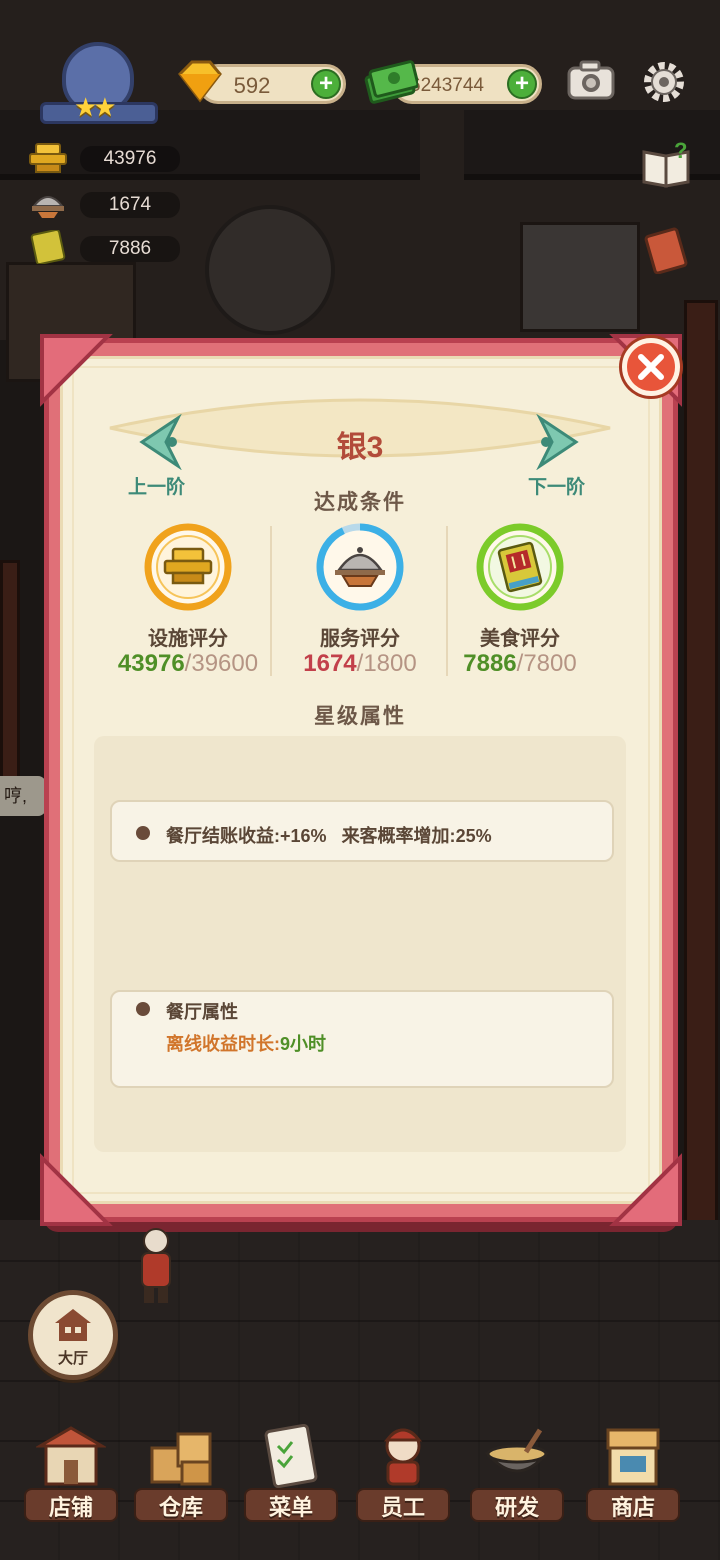 This screenshot has width=720, height=1560. I want to click on condition-current: 1674, so click(330, 663).